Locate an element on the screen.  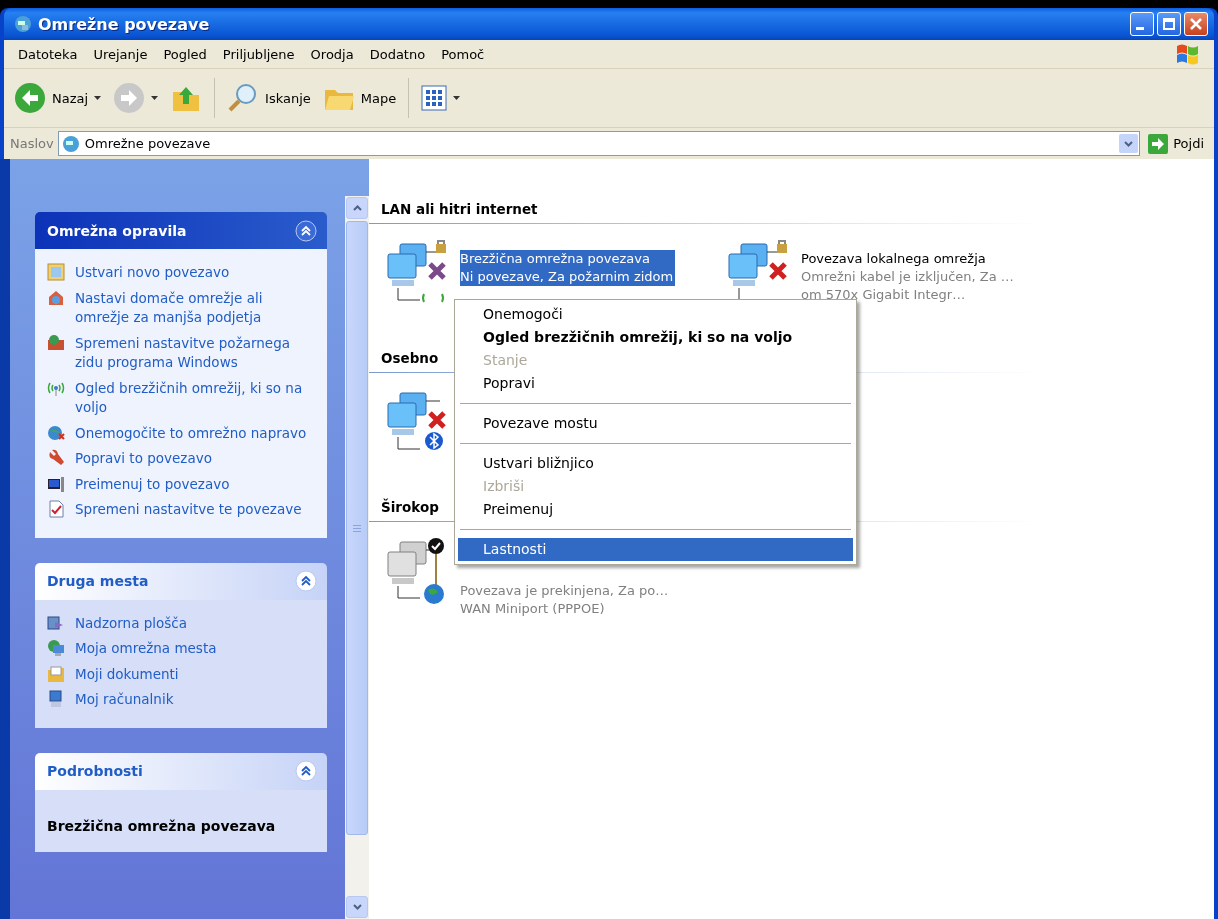
chevron-up-icon is located at coordinates (357, 208).